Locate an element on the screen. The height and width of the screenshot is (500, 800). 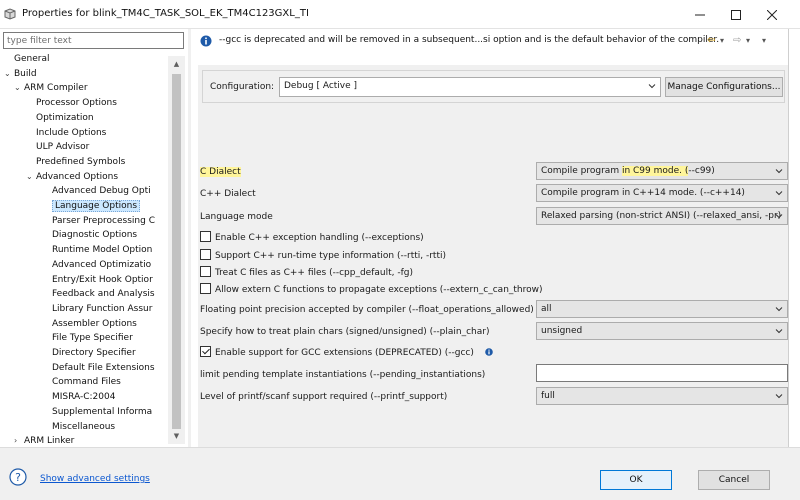
tree-item-label: Diagnostic Options is located at coordinates (95, 235).